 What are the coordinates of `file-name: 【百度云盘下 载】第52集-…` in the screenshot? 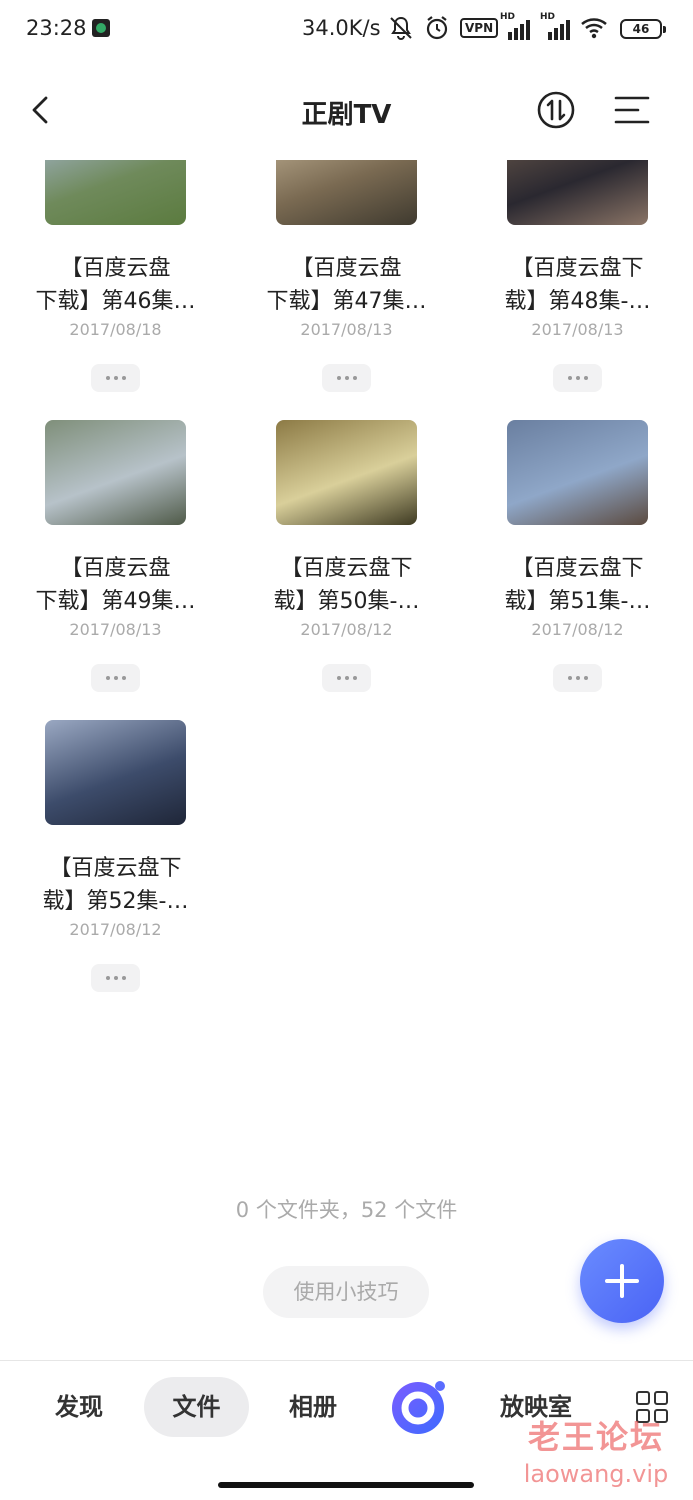 It's located at (115, 885).